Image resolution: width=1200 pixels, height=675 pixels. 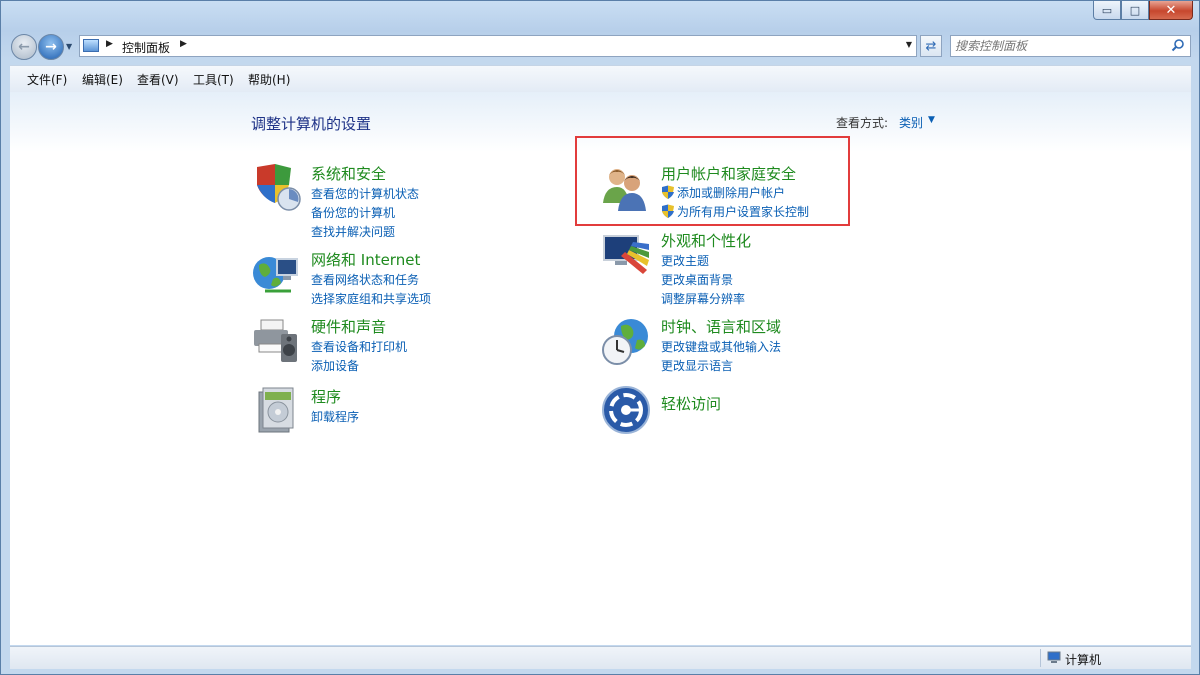 I want to click on network-internet-icon, so click(x=276, y=274).